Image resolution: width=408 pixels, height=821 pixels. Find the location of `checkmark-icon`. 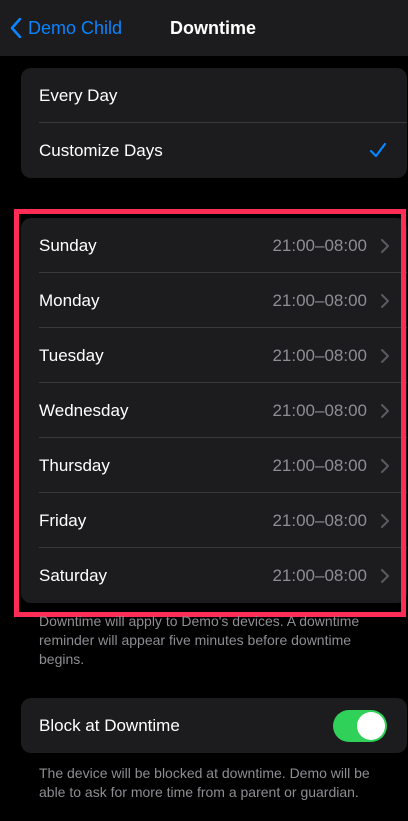

checkmark-icon is located at coordinates (378, 150).